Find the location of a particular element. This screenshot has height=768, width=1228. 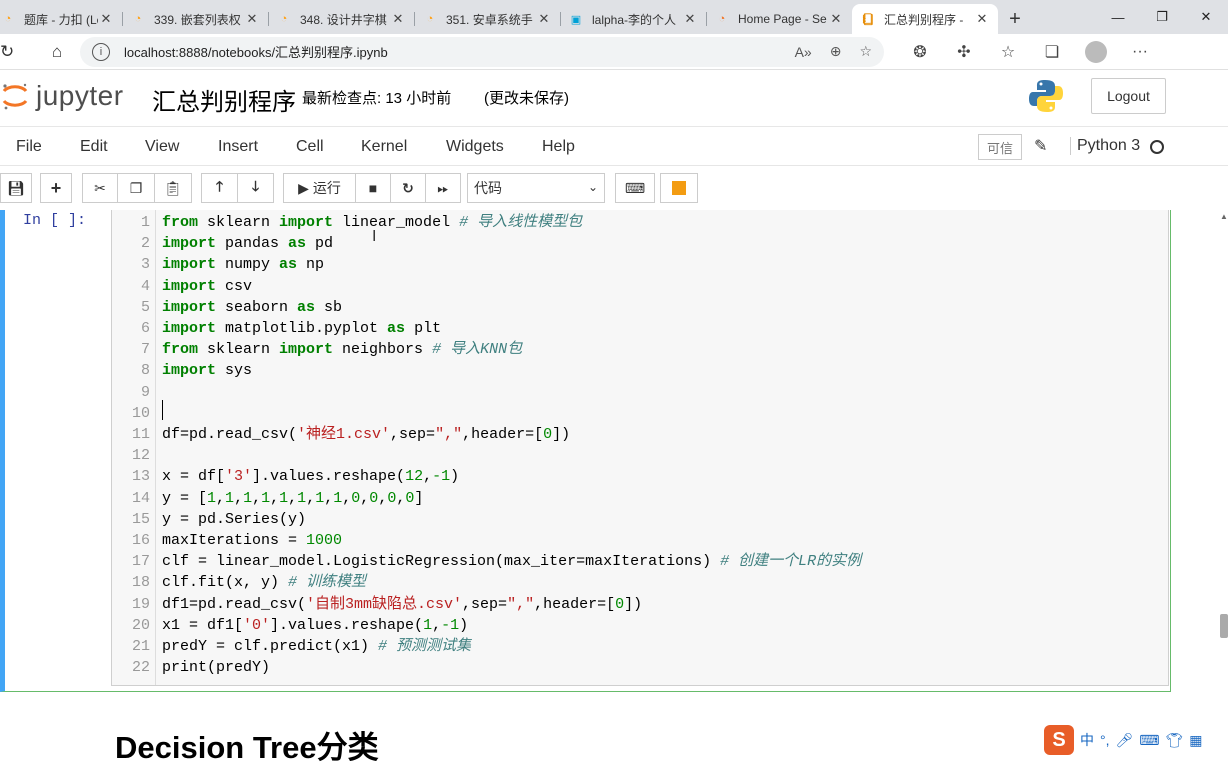

jupyter-logo: jupyter is located at coordinates (62, 96).